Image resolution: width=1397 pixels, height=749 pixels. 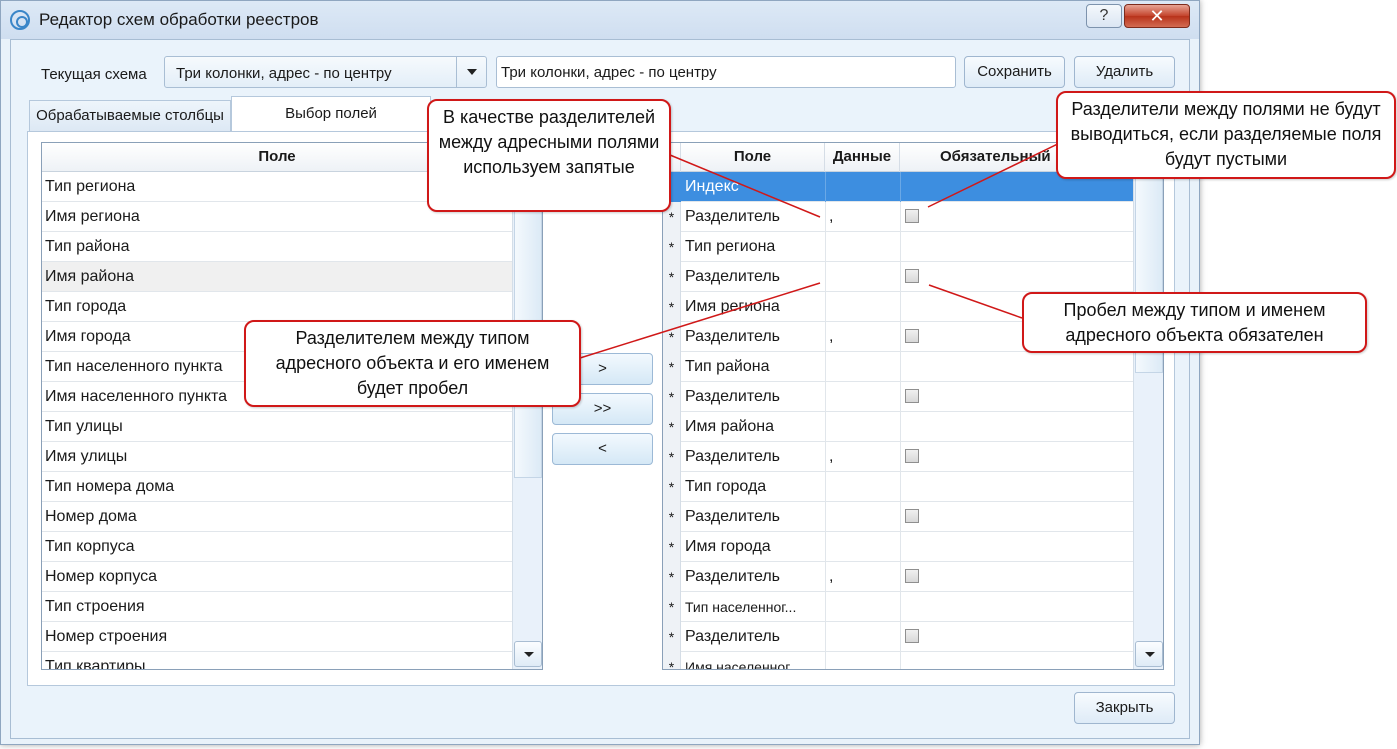 What do you see at coordinates (277, 247) in the screenshot?
I see `list-item: Тип района` at bounding box center [277, 247].